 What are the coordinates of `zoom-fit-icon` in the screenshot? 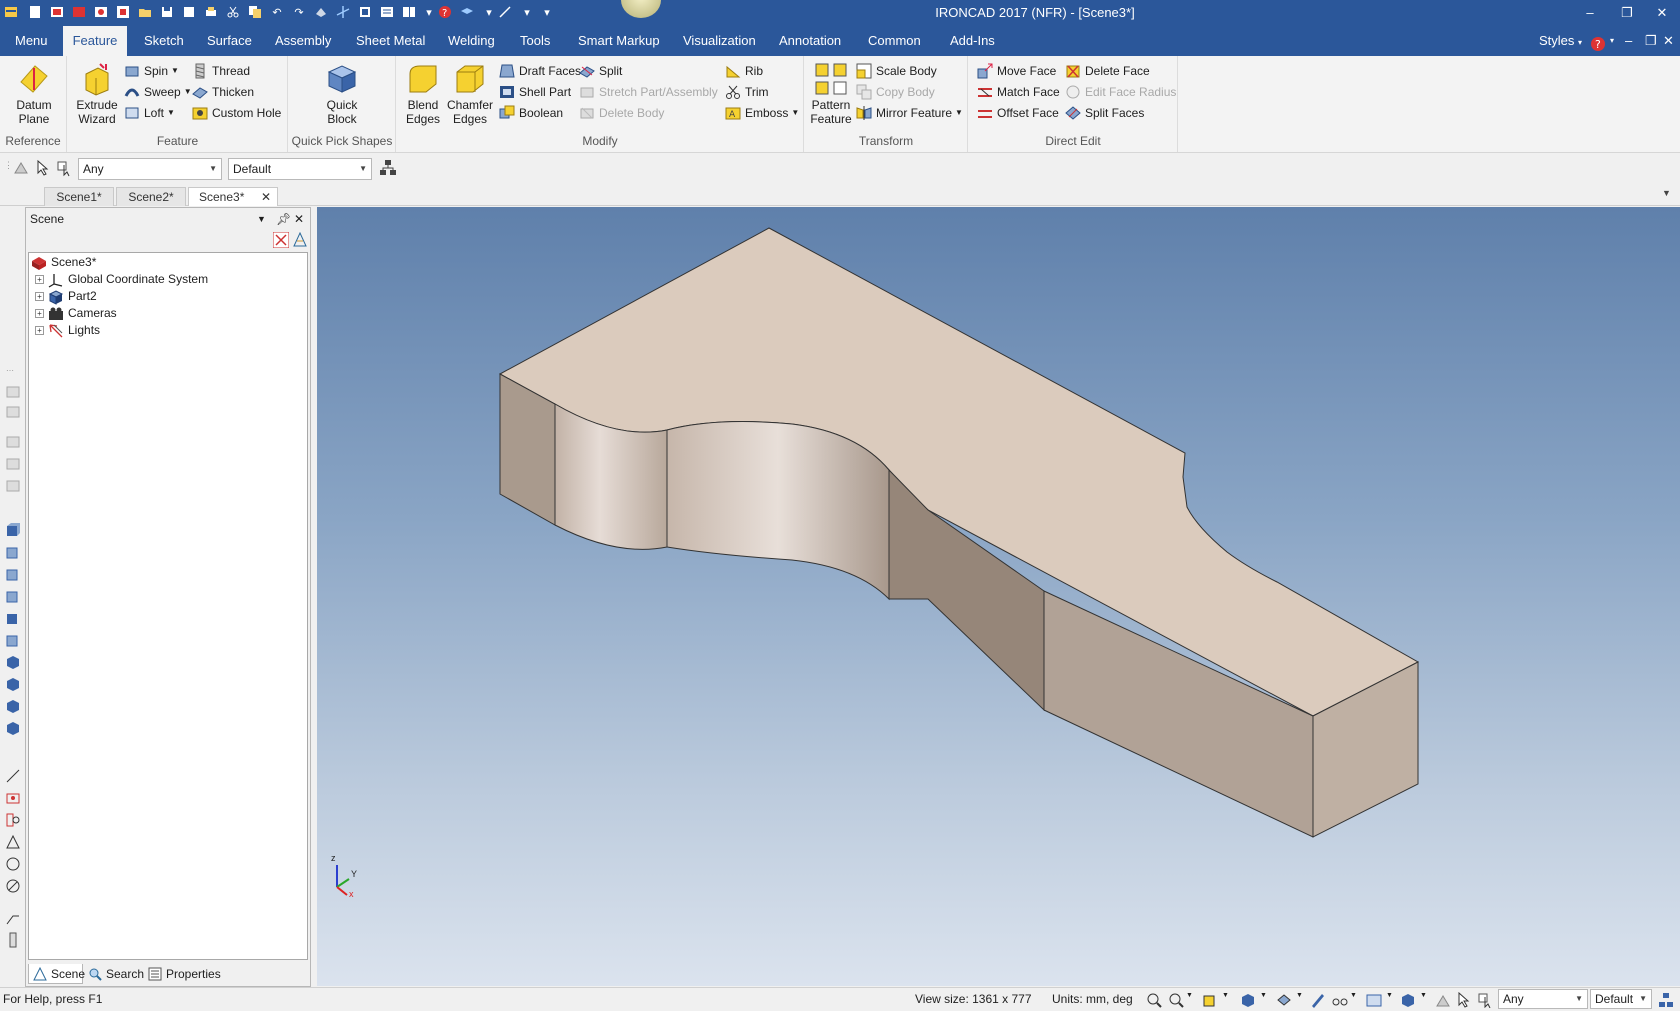 It's located at (1154, 1000).